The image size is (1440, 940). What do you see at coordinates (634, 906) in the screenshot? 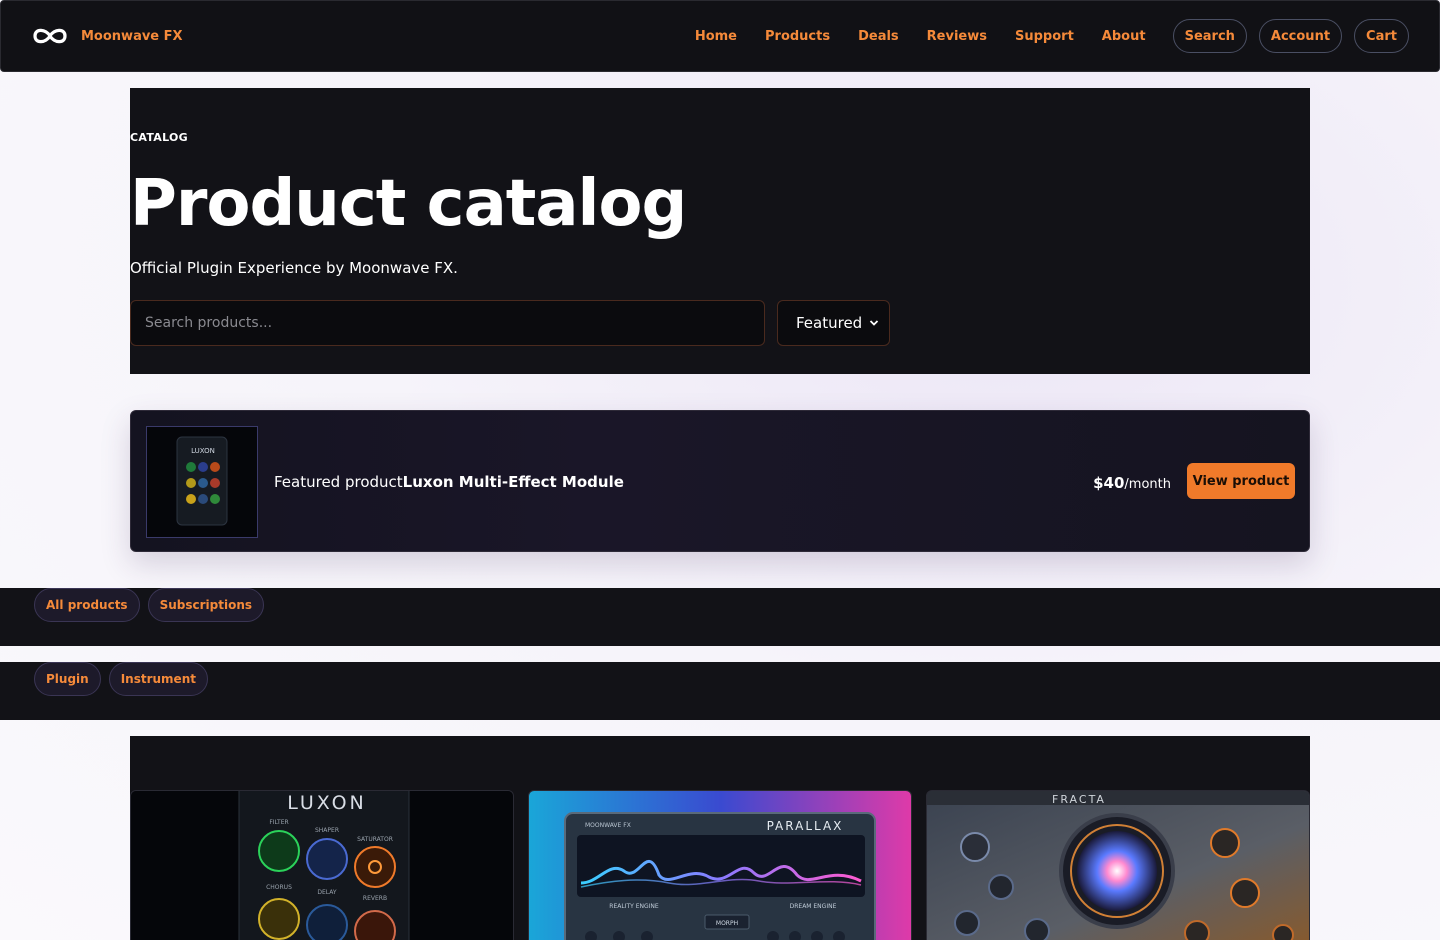
I see `parallax-label-reality: REALITY ENGINE` at bounding box center [634, 906].